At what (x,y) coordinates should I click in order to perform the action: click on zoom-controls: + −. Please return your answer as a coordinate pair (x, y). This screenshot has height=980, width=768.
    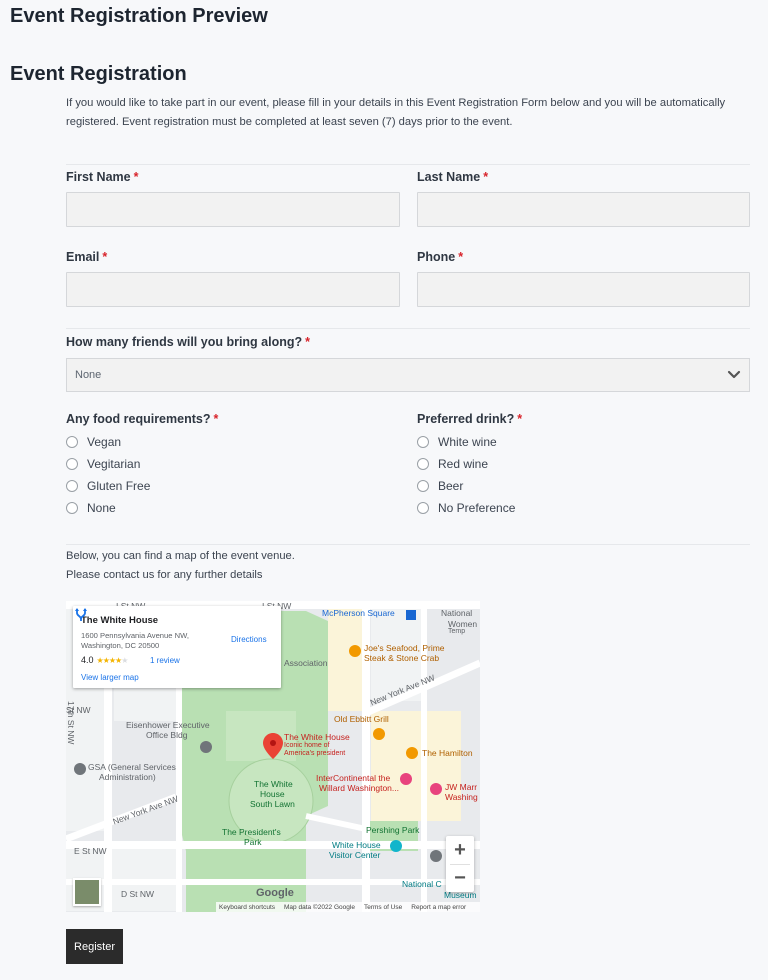
    Looking at the image, I should click on (460, 864).